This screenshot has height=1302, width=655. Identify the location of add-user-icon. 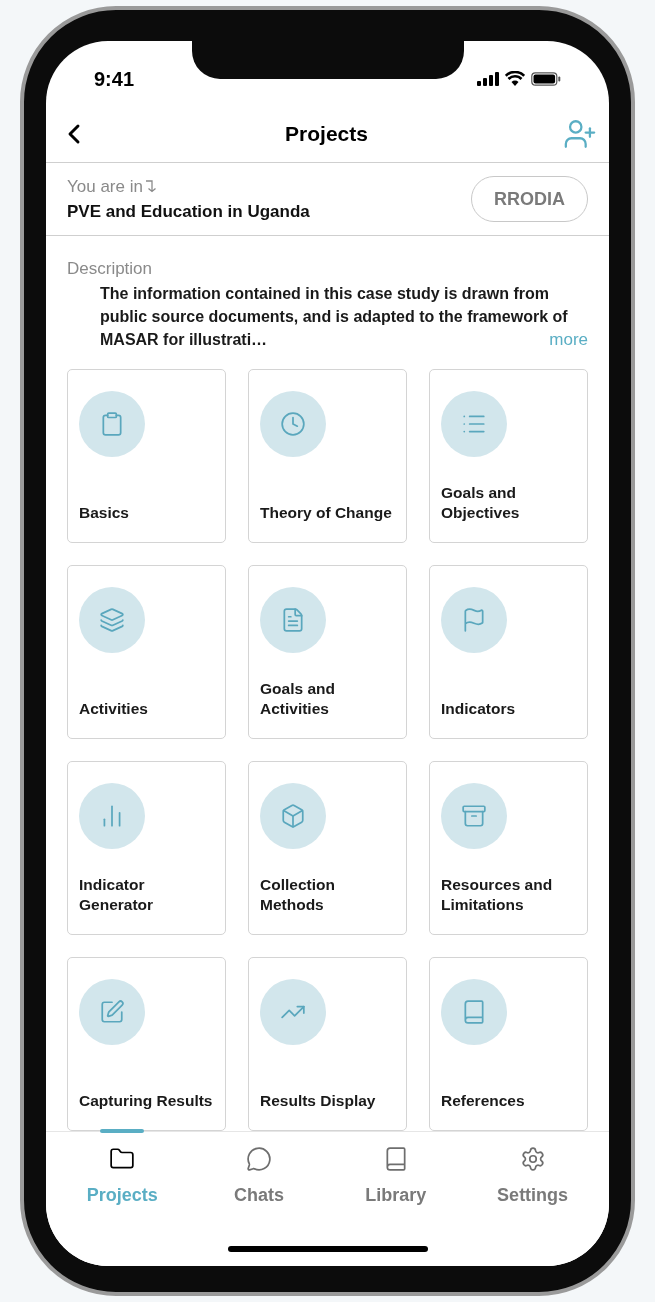
(580, 134).